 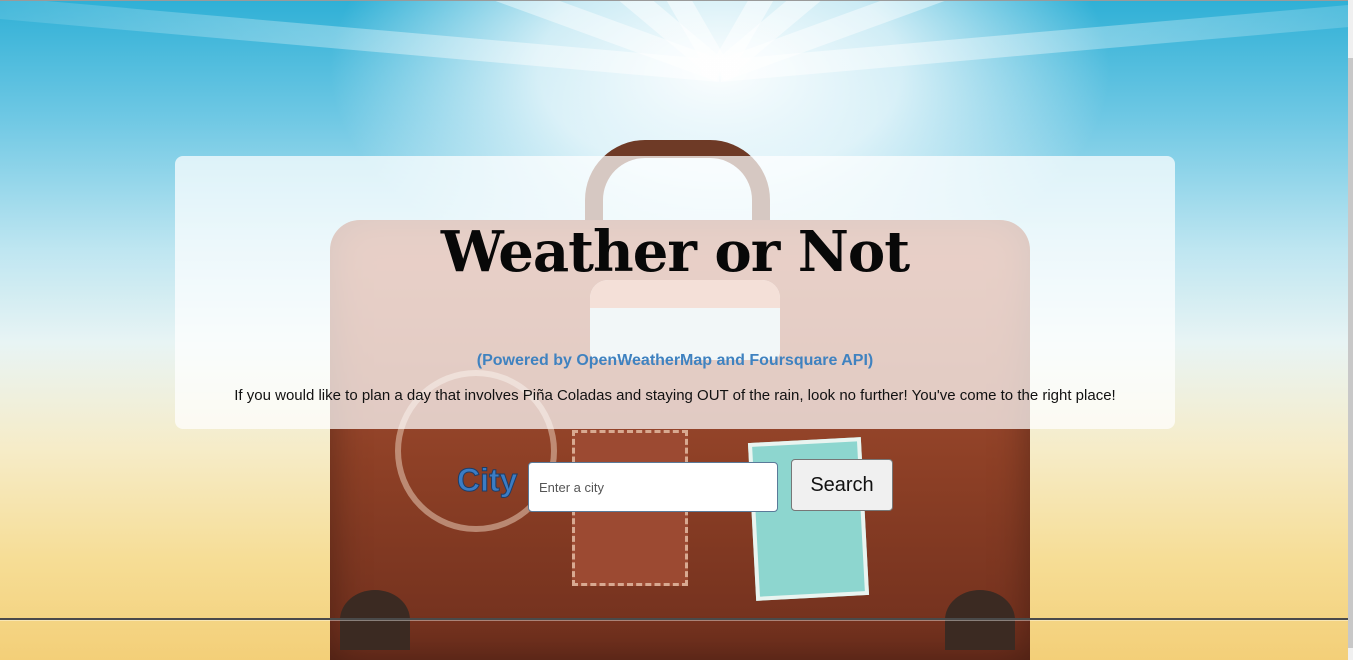 I want to click on scrollbar-thumb, so click(x=1350, y=353).